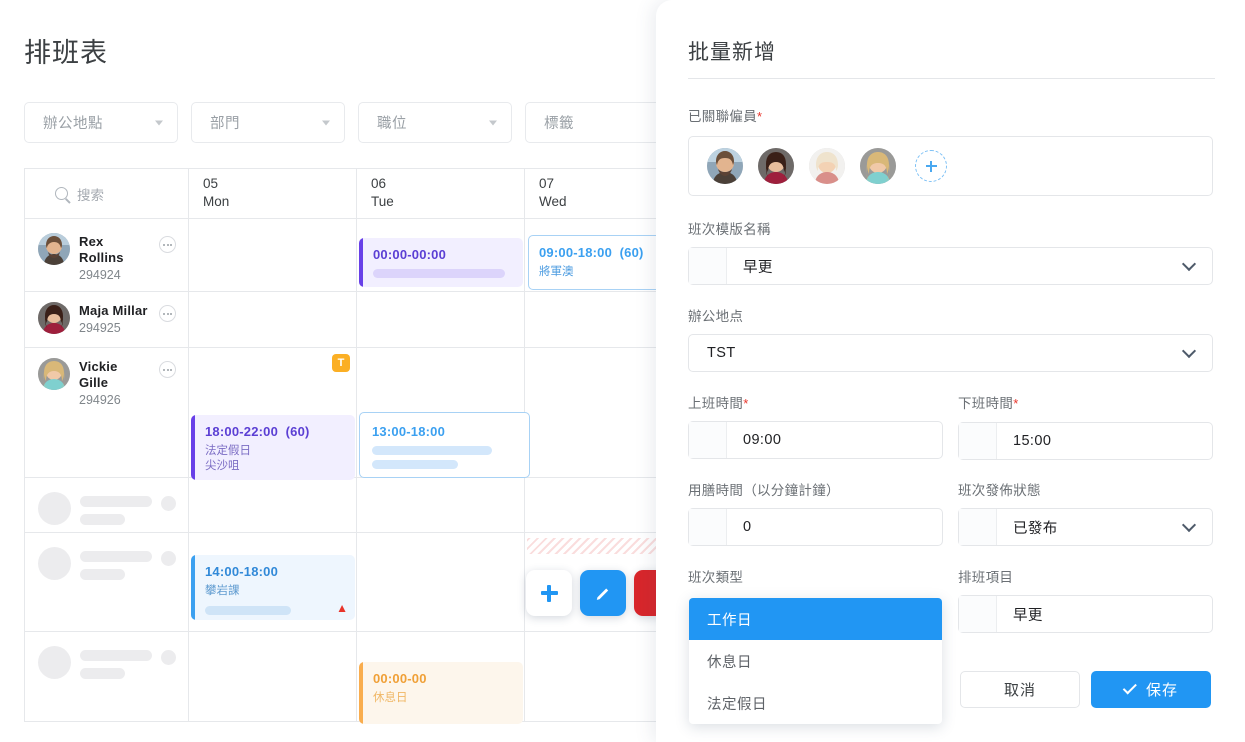  Describe the element at coordinates (435, 122) in the screenshot. I see `filter-position: 職位` at that location.